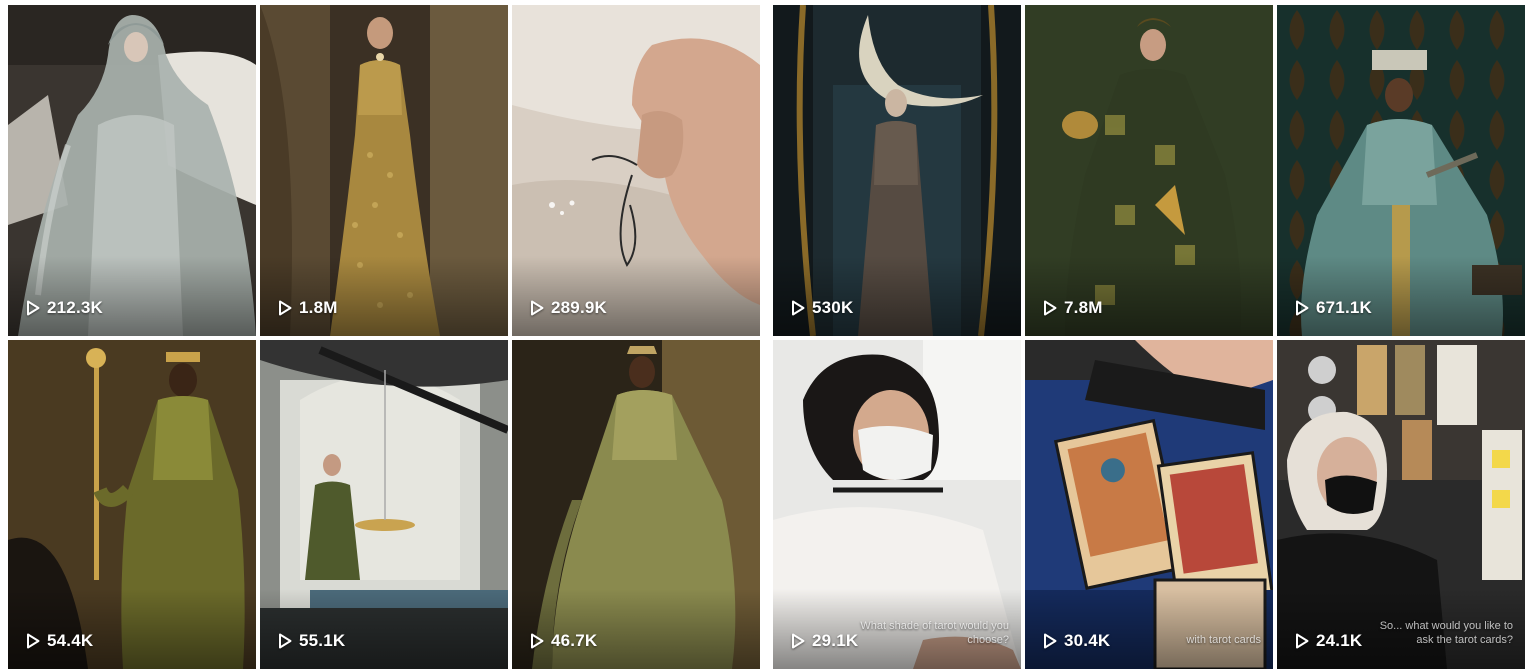 This screenshot has width=1535, height=670. What do you see at coordinates (636, 504) in the screenshot?
I see `video-tile: 46.7K` at bounding box center [636, 504].